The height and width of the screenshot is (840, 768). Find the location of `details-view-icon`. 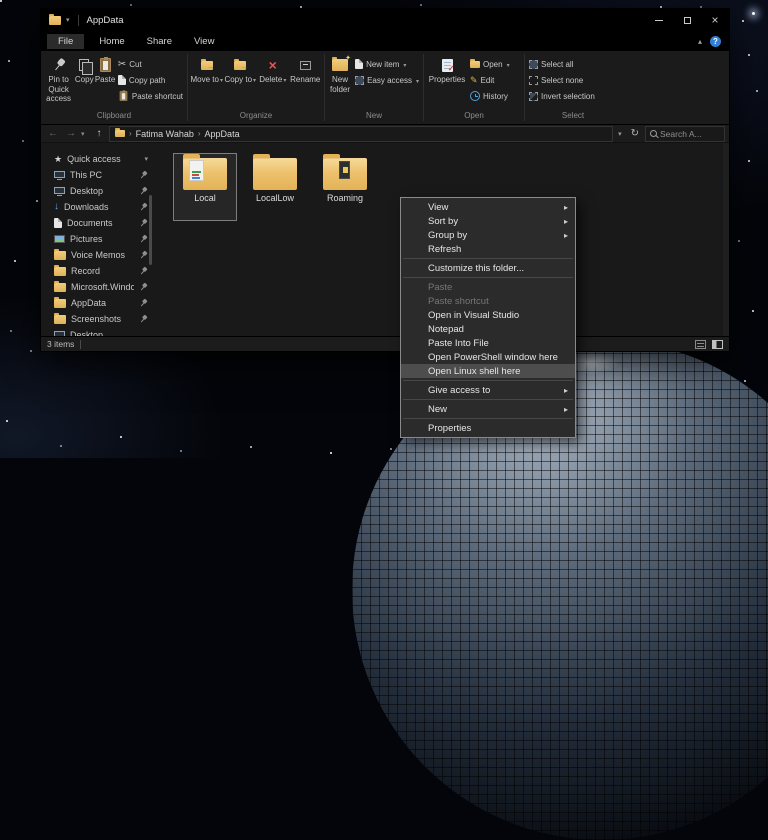

details-view-icon is located at coordinates (700, 344).